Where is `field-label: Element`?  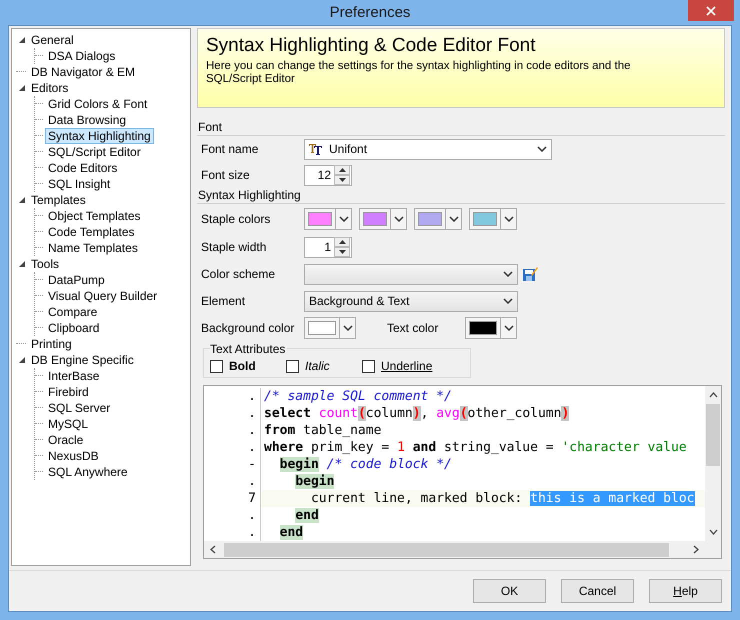 field-label: Element is located at coordinates (223, 301).